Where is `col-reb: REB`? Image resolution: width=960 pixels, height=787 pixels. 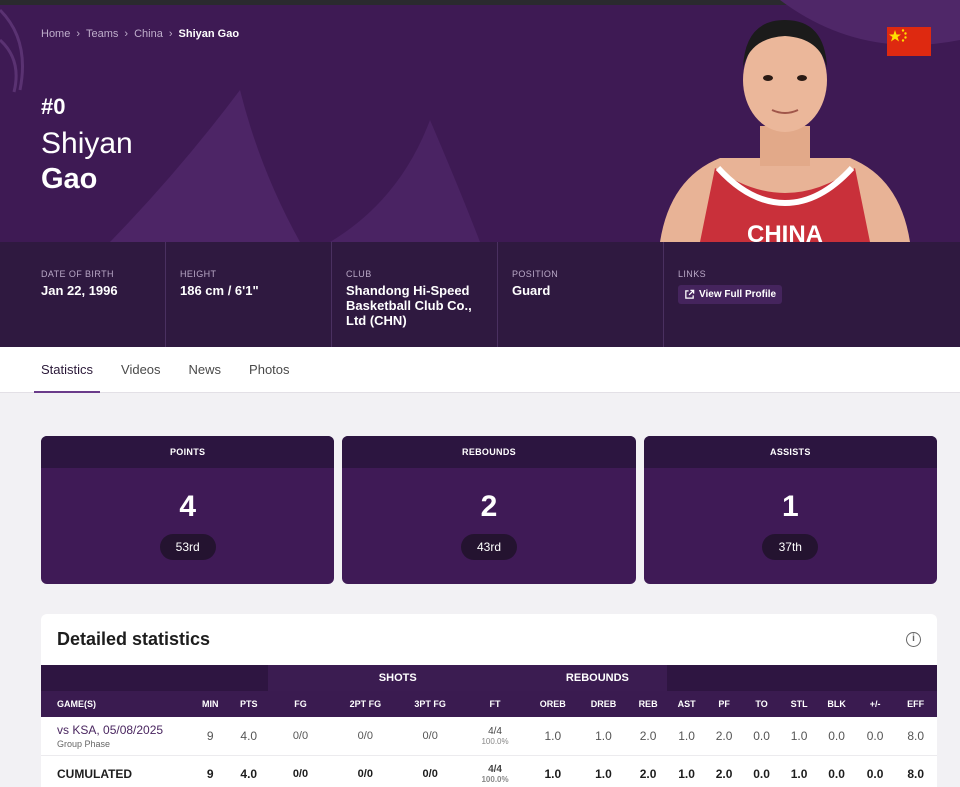
col-reb: REB is located at coordinates (648, 704).